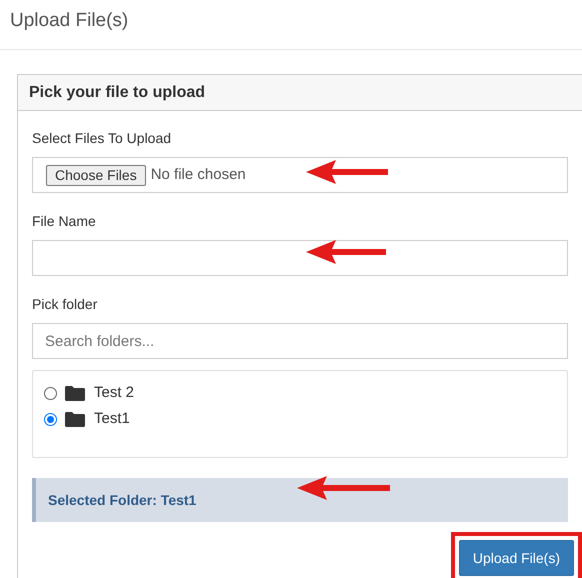  I want to click on folder-name: Test1, so click(112, 419).